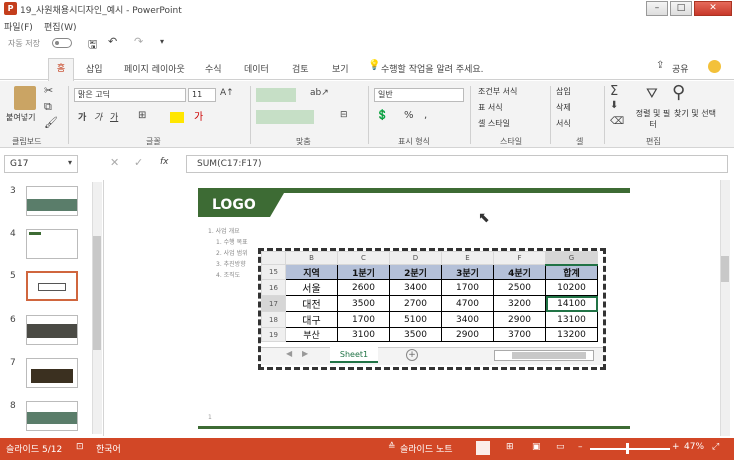 This screenshot has height=460, width=734. Describe the element at coordinates (114, 116) in the screenshot. I see `underline-icon: 가` at that location.